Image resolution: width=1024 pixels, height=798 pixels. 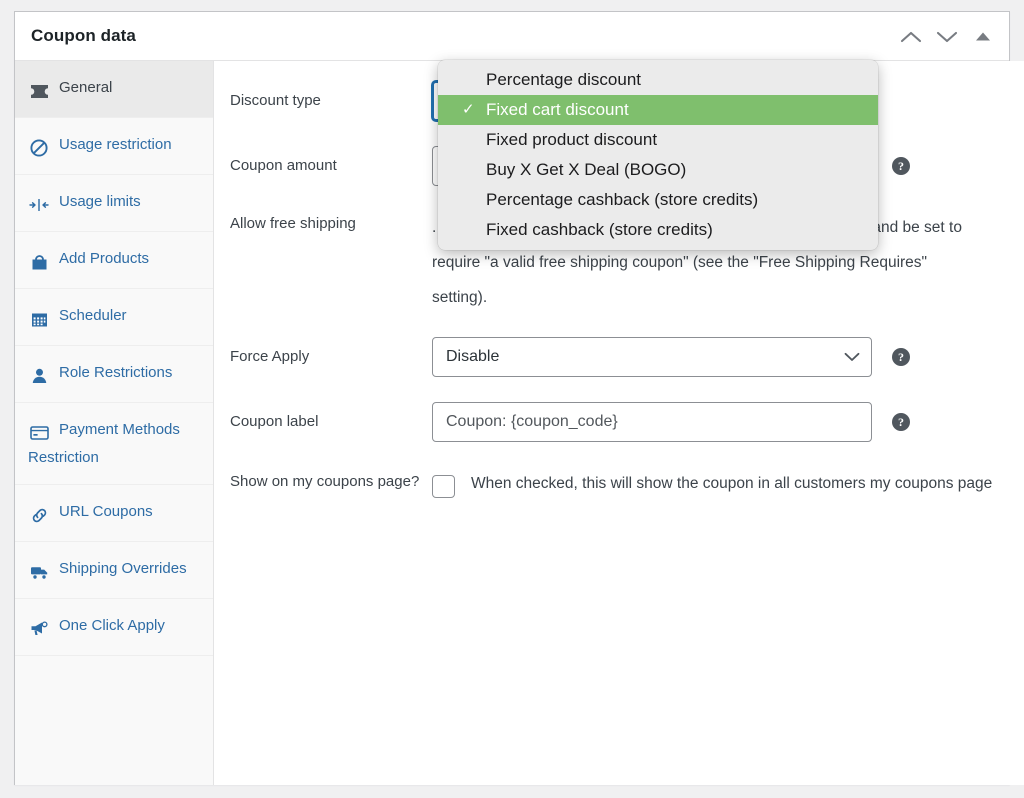 I want to click on sidebar-item-label: Shipping Overrides, so click(x=123, y=568).